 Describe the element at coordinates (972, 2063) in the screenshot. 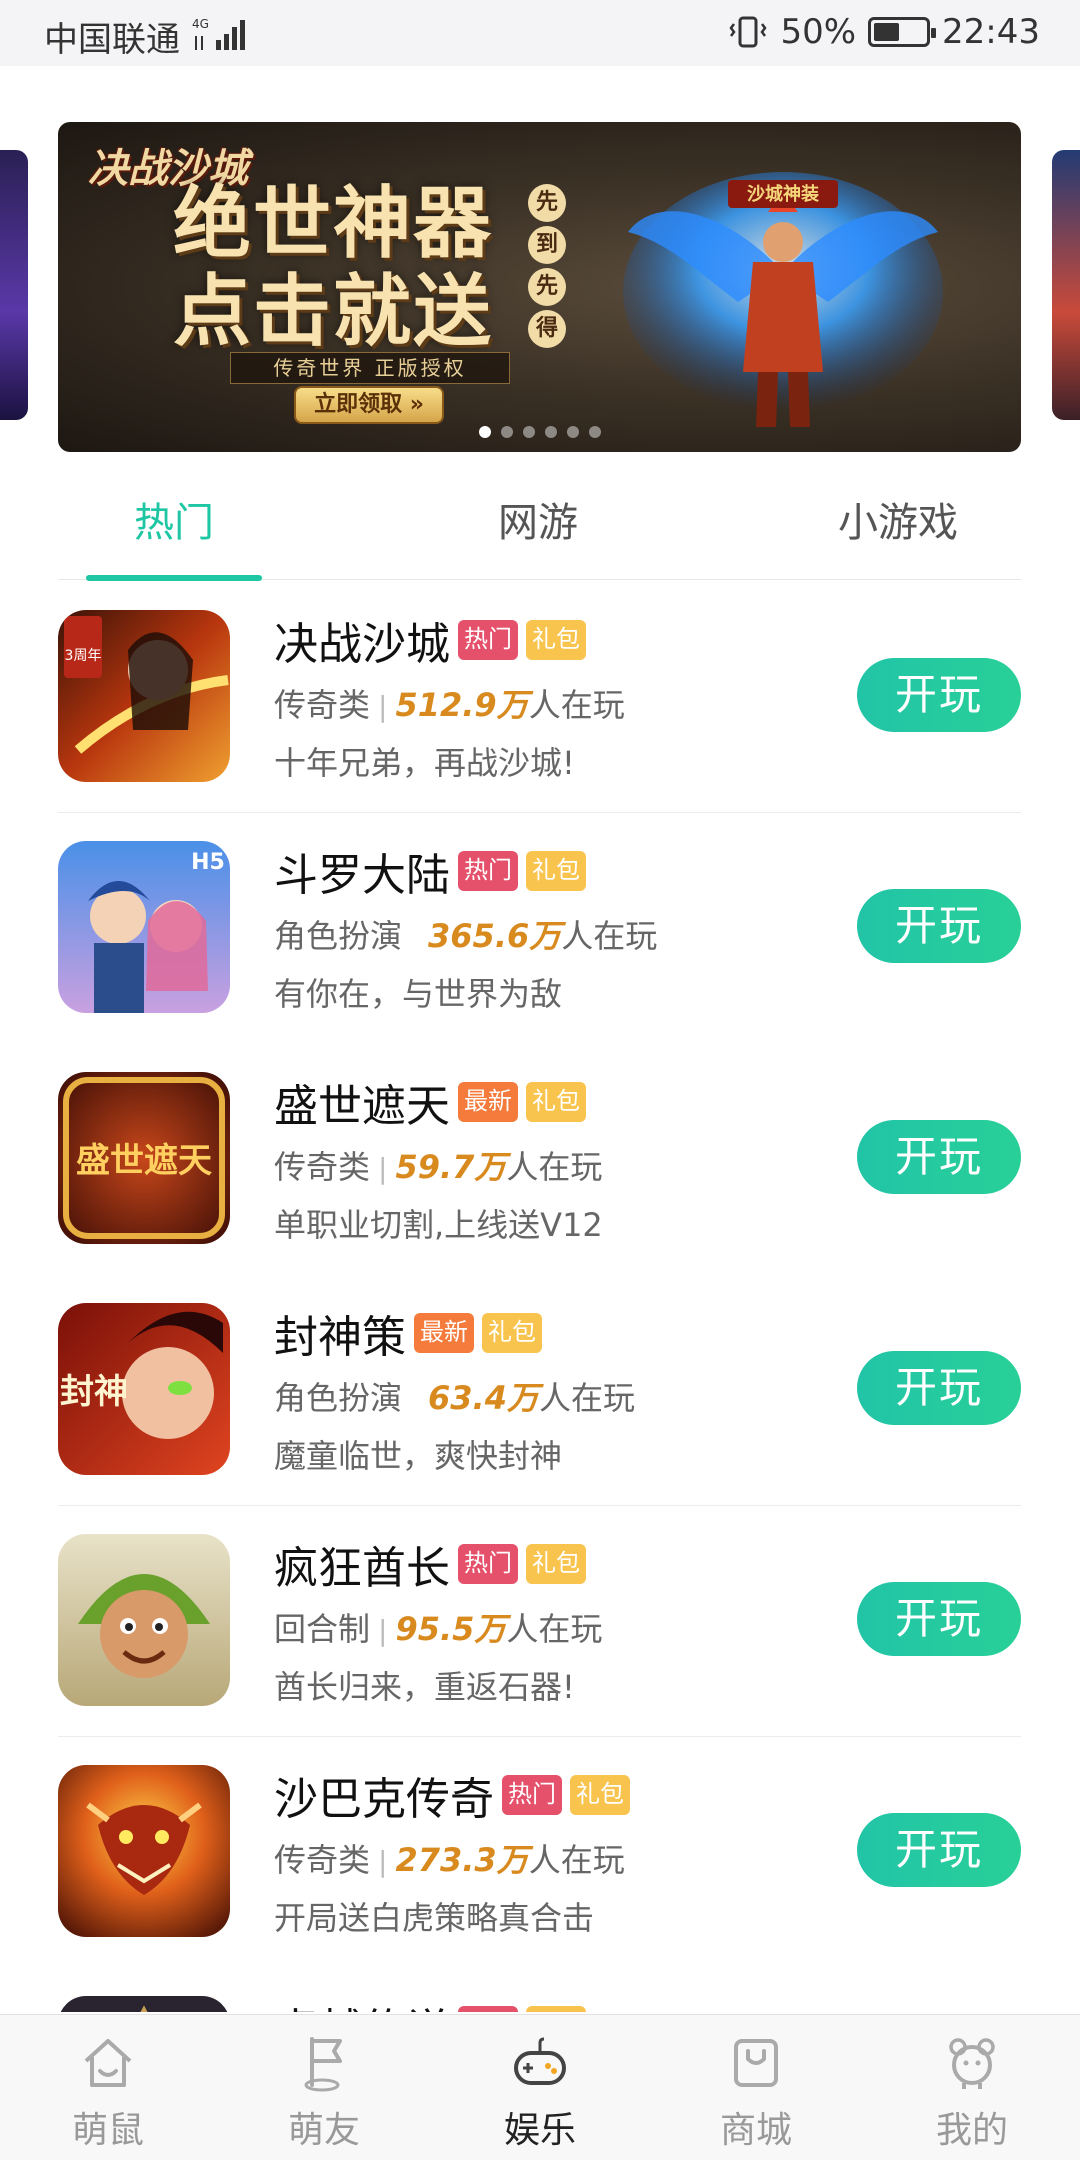

I see `profile-bear-icon` at that location.